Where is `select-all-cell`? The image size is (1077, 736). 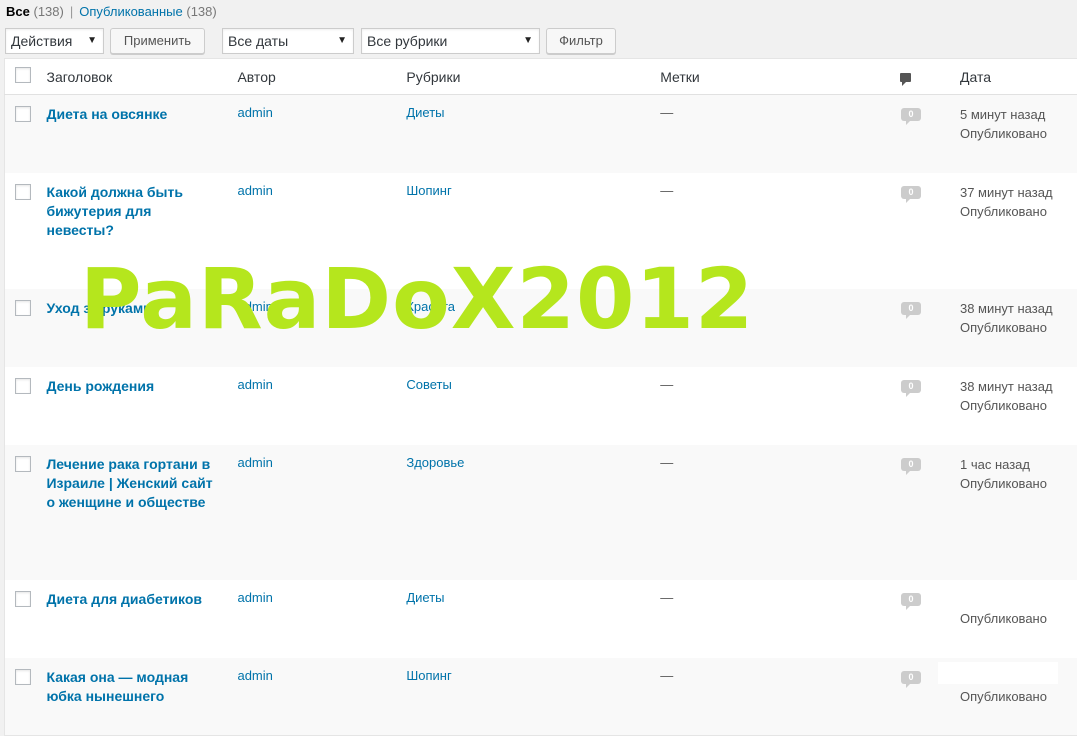 select-all-cell is located at coordinates (22, 77).